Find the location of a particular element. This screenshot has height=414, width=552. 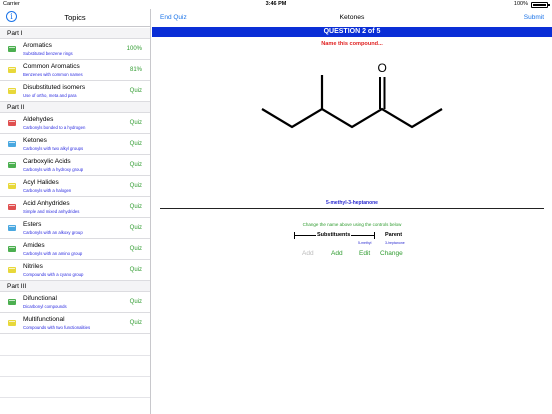

section-header-part-1: Part I is located at coordinates (75, 33).